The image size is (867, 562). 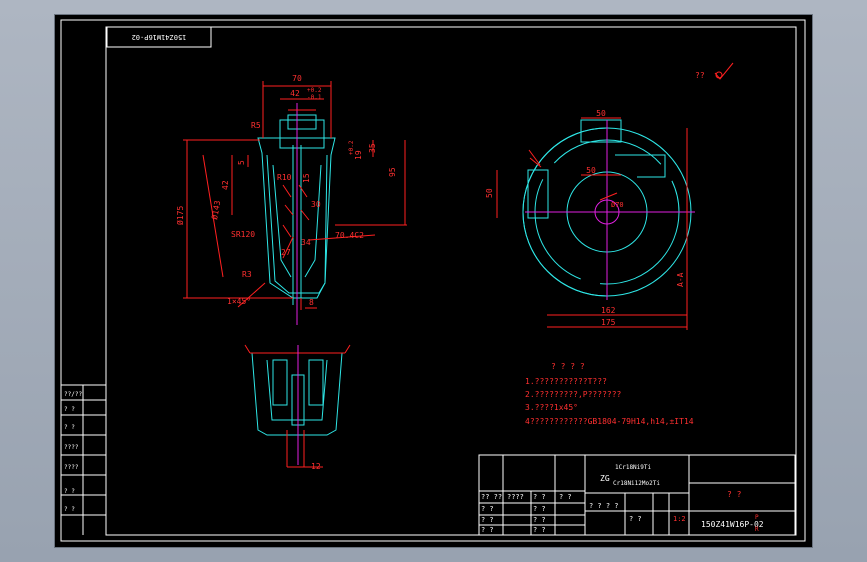 I want to click on tb-cell-5: ? ?, so click(x=487, y=530).